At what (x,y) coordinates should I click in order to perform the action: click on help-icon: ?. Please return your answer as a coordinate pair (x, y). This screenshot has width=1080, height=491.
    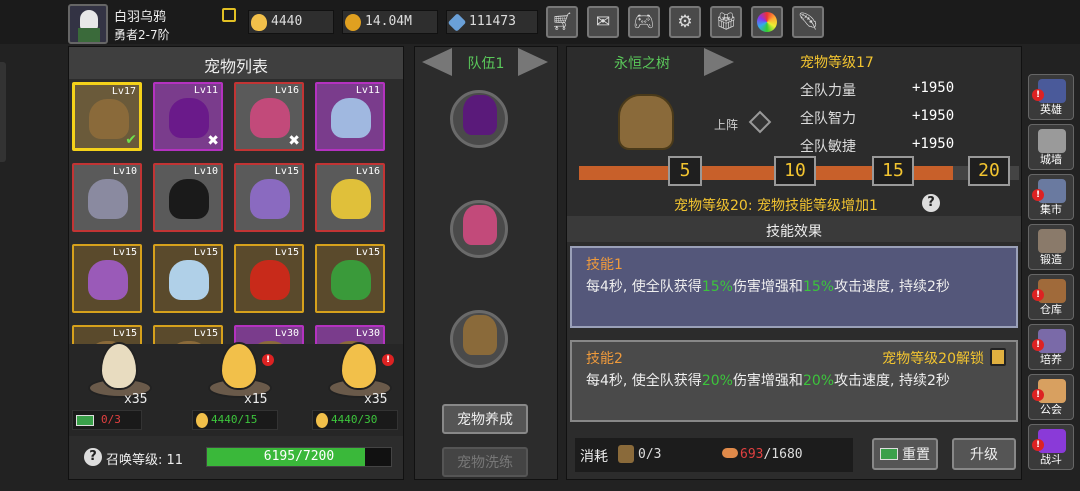
    Looking at the image, I should click on (93, 457).